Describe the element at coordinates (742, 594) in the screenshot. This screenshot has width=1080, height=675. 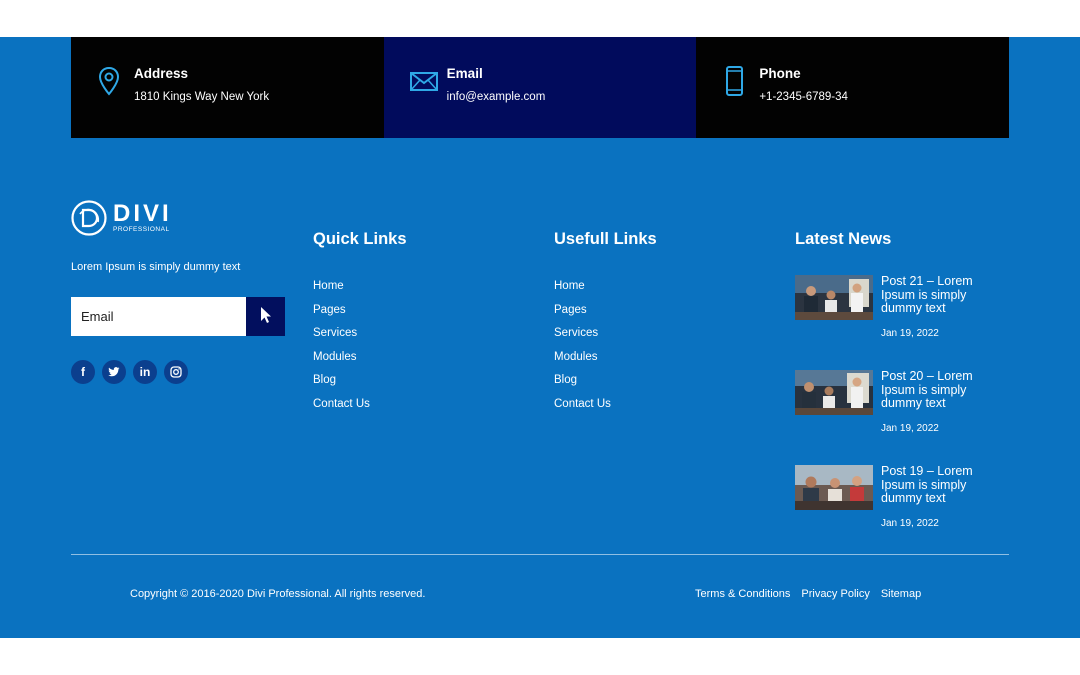
I see `terms-link: Terms & Conditions` at that location.